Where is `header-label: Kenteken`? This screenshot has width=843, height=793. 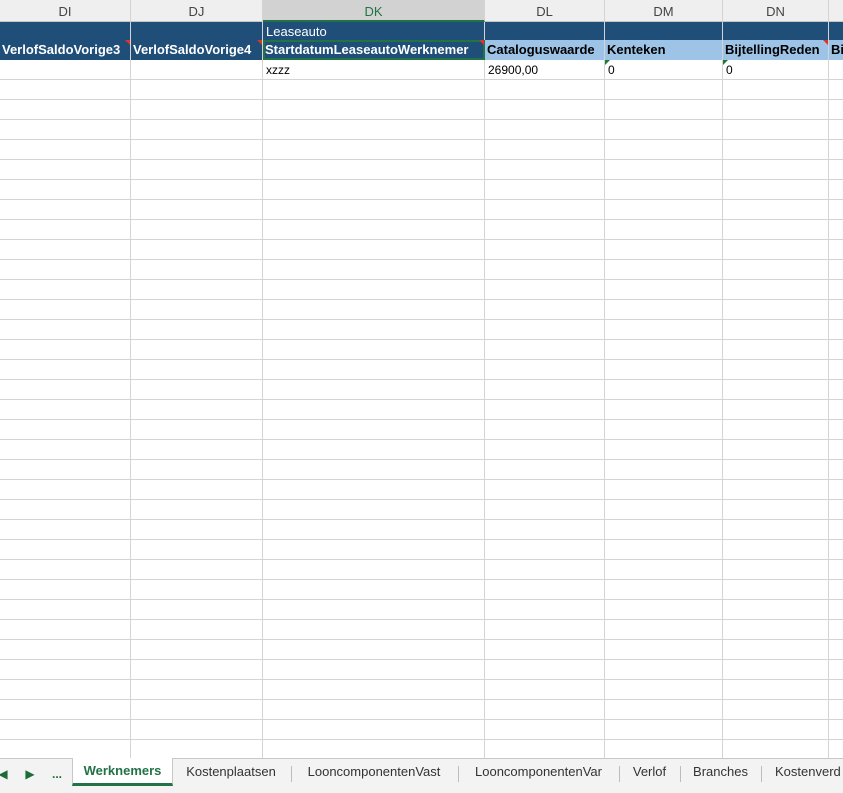 header-label: Kenteken is located at coordinates (636, 49).